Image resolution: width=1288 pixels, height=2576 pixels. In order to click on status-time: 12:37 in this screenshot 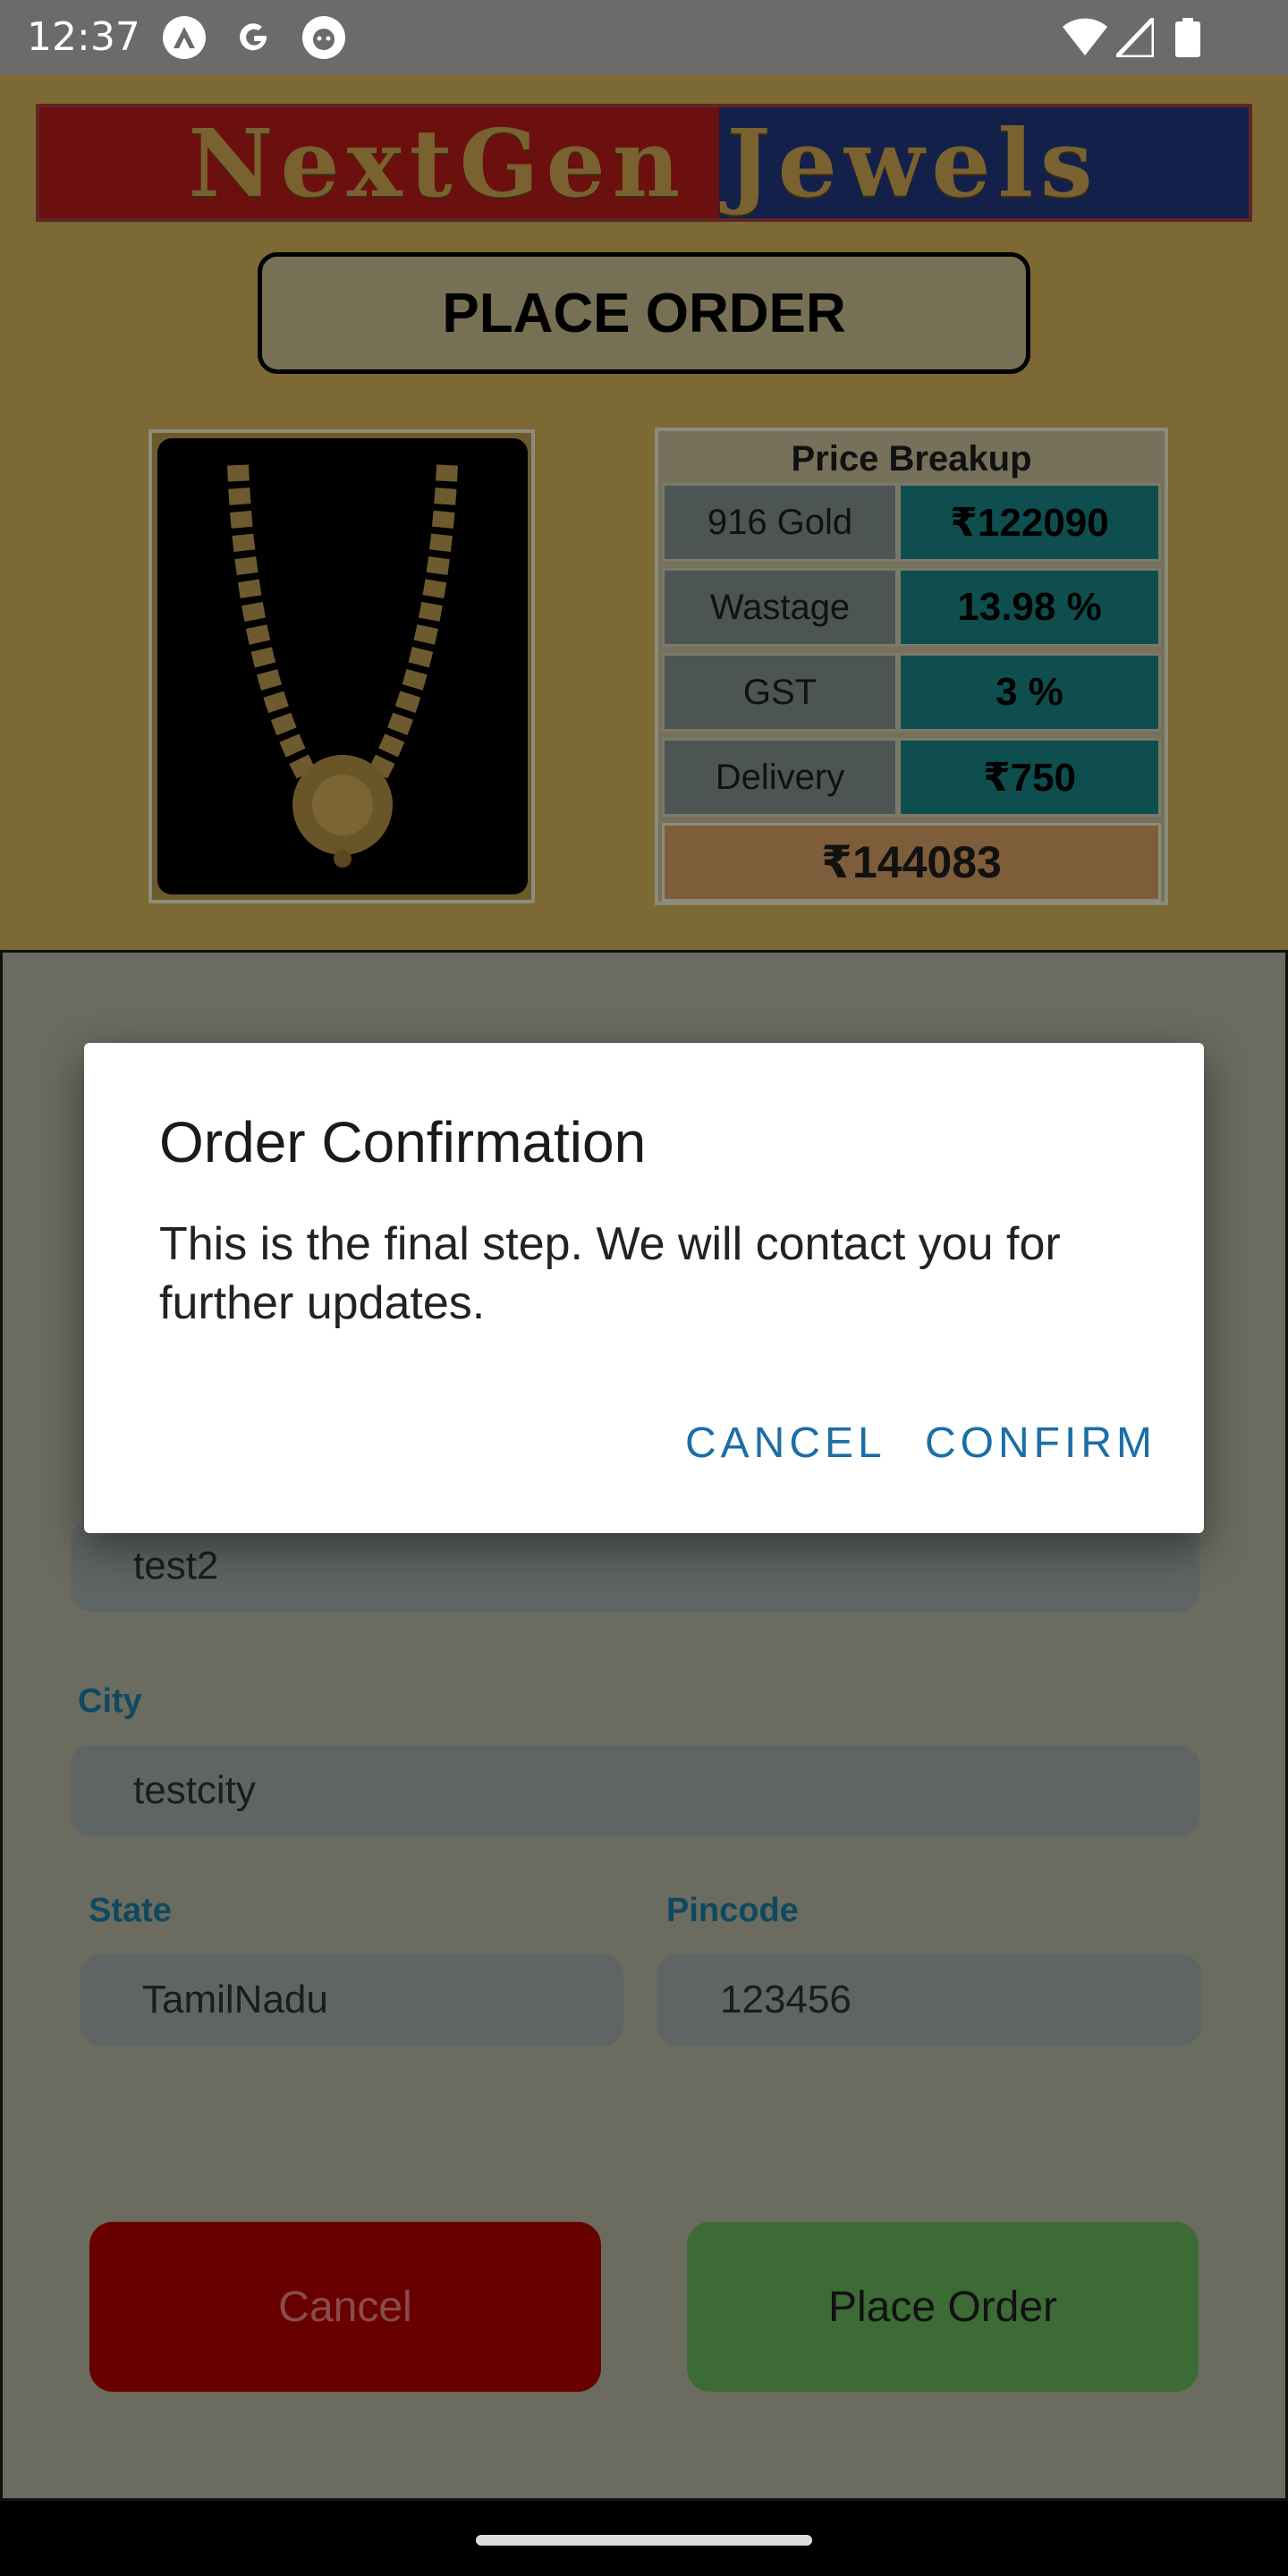, I will do `click(83, 37)`.